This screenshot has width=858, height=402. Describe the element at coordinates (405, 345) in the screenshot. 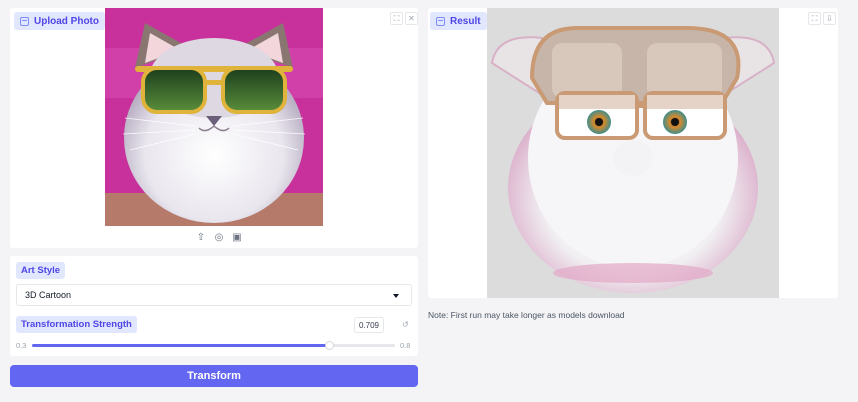

I see `strength-max: 0.8` at that location.